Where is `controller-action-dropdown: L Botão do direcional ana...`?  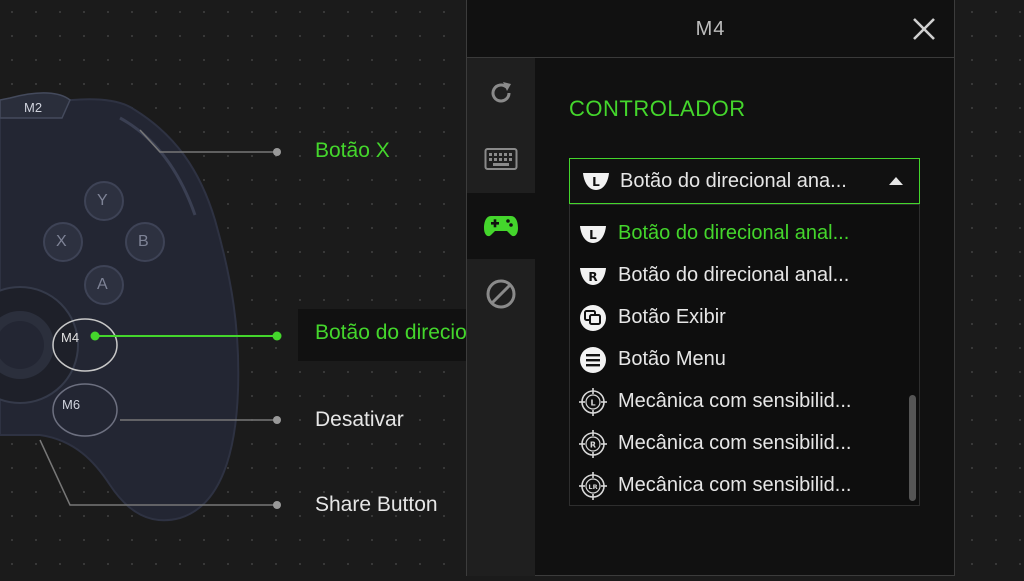
controller-action-dropdown: L Botão do direcional ana... is located at coordinates (744, 181).